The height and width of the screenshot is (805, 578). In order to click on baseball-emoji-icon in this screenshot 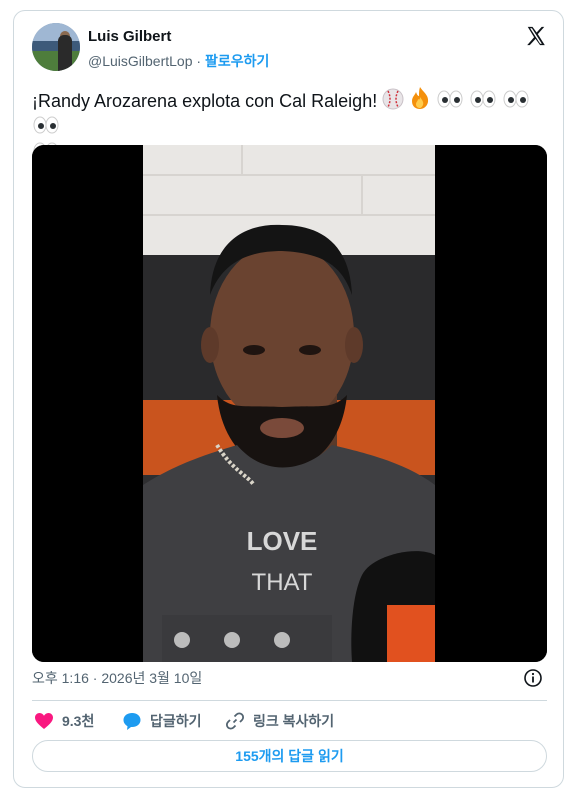, I will do `click(393, 99)`.